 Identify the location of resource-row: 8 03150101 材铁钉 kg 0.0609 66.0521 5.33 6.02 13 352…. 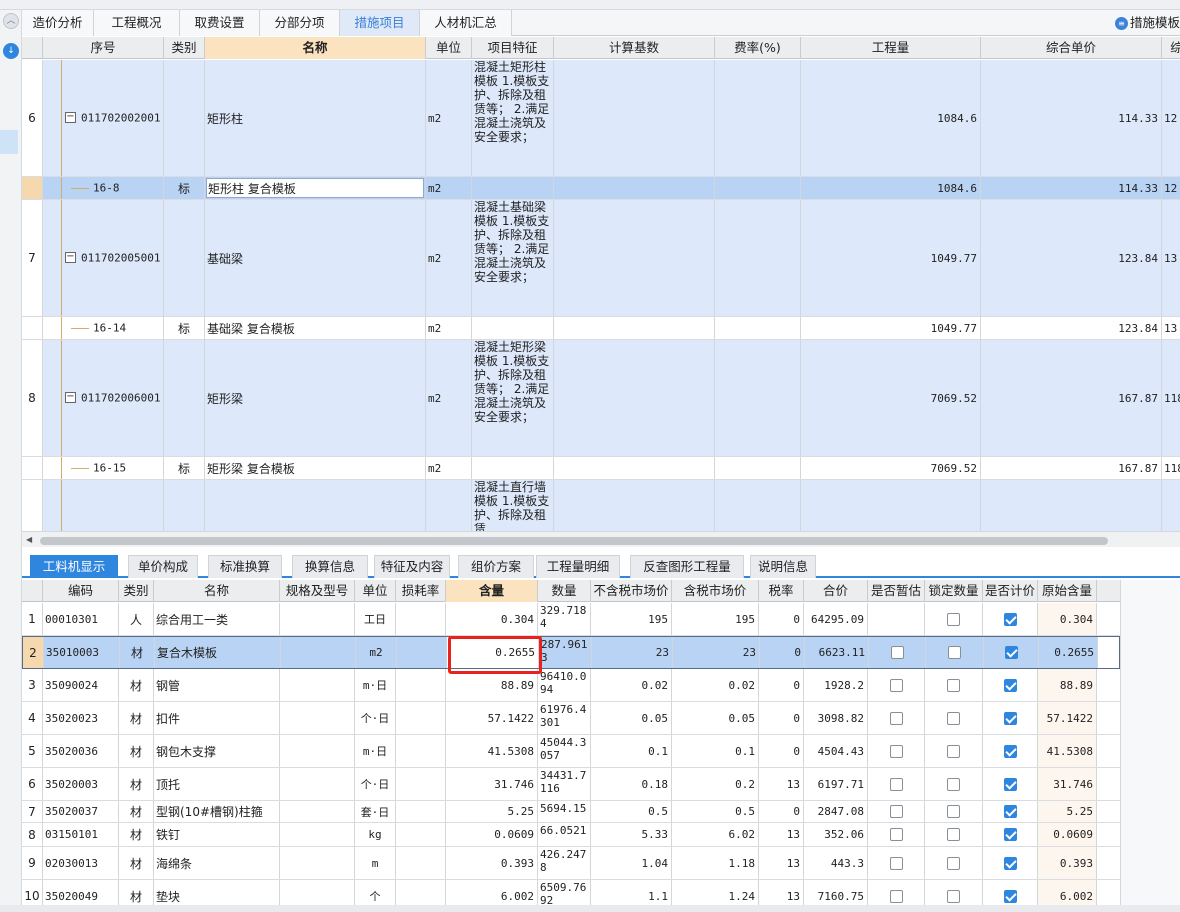
(571, 835).